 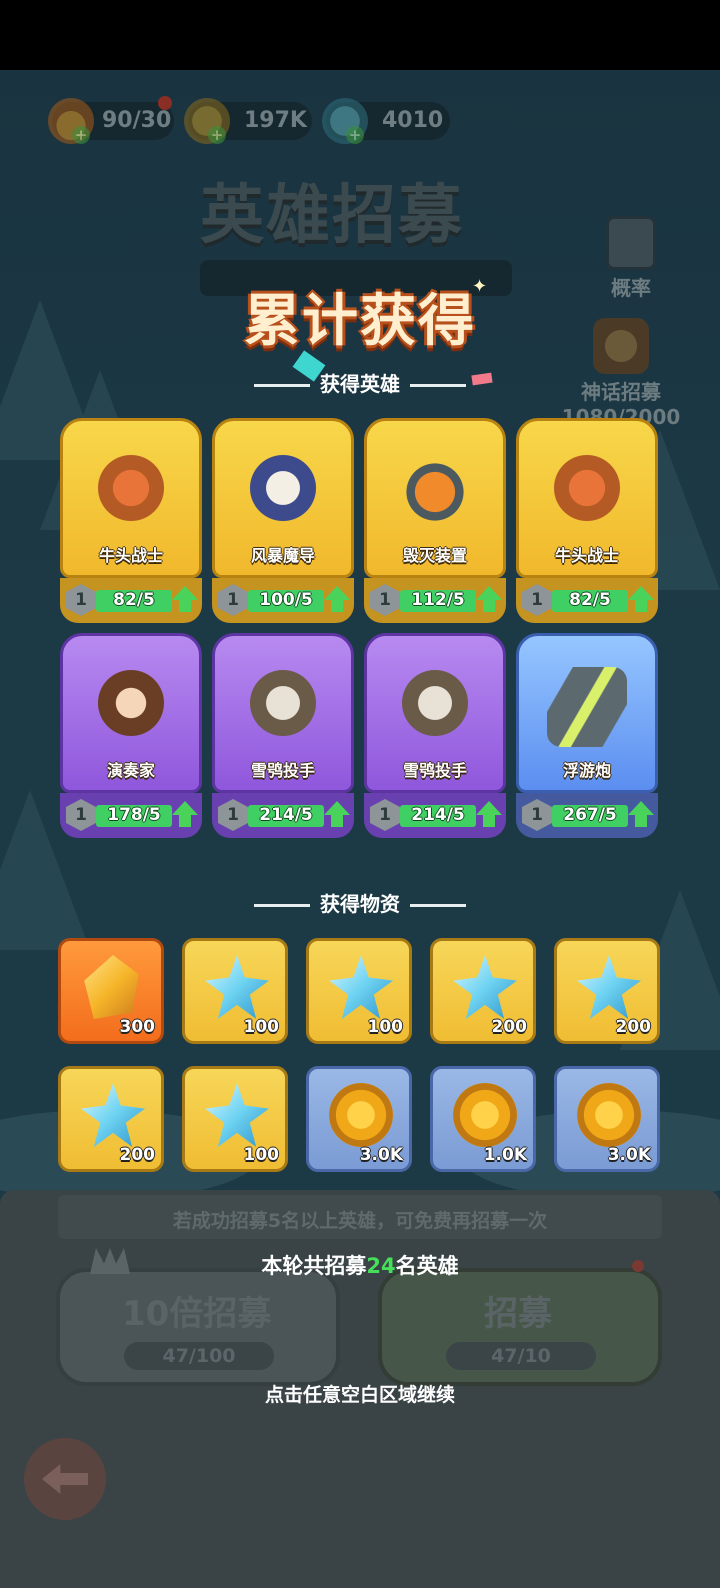 What do you see at coordinates (360, 1221) in the screenshot?
I see `free-recruit-hint: 若成功招募5名以上英雄，可免费再招募一次` at bounding box center [360, 1221].